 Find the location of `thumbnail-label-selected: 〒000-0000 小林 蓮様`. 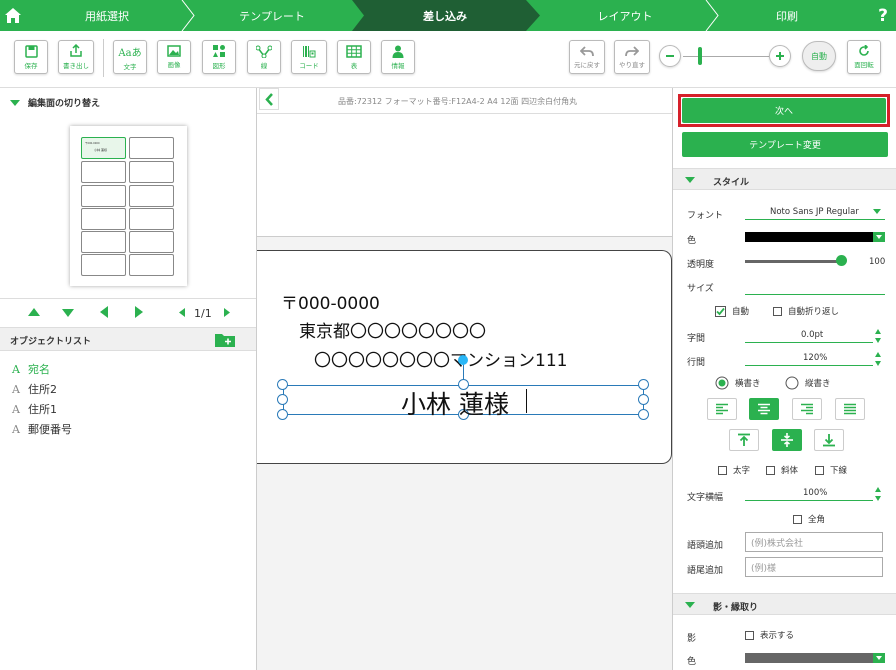

thumbnail-label-selected: 〒000-0000 小林 蓮様 is located at coordinates (103, 148).